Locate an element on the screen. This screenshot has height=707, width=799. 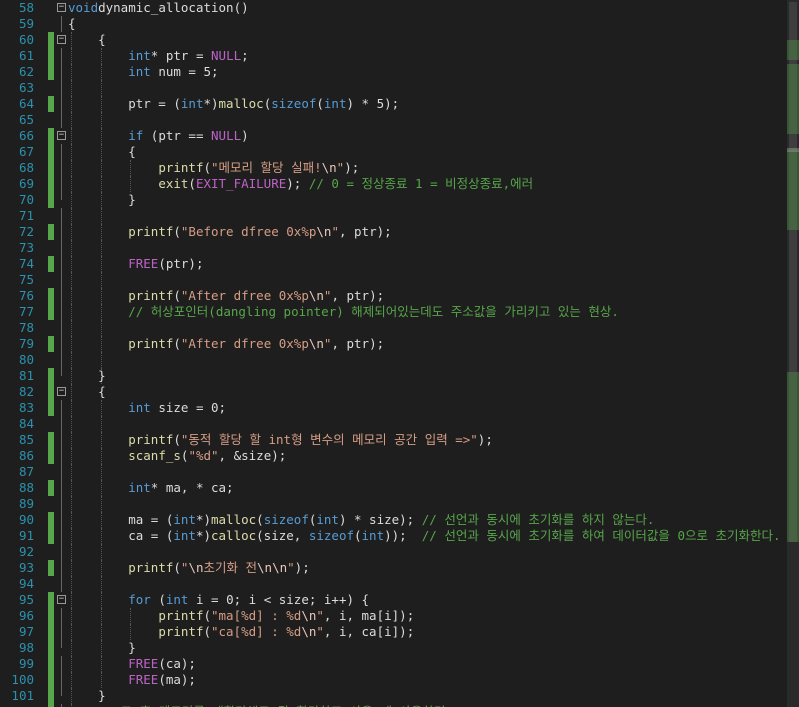
code-line: 82 − { is located at coordinates (393, 392).